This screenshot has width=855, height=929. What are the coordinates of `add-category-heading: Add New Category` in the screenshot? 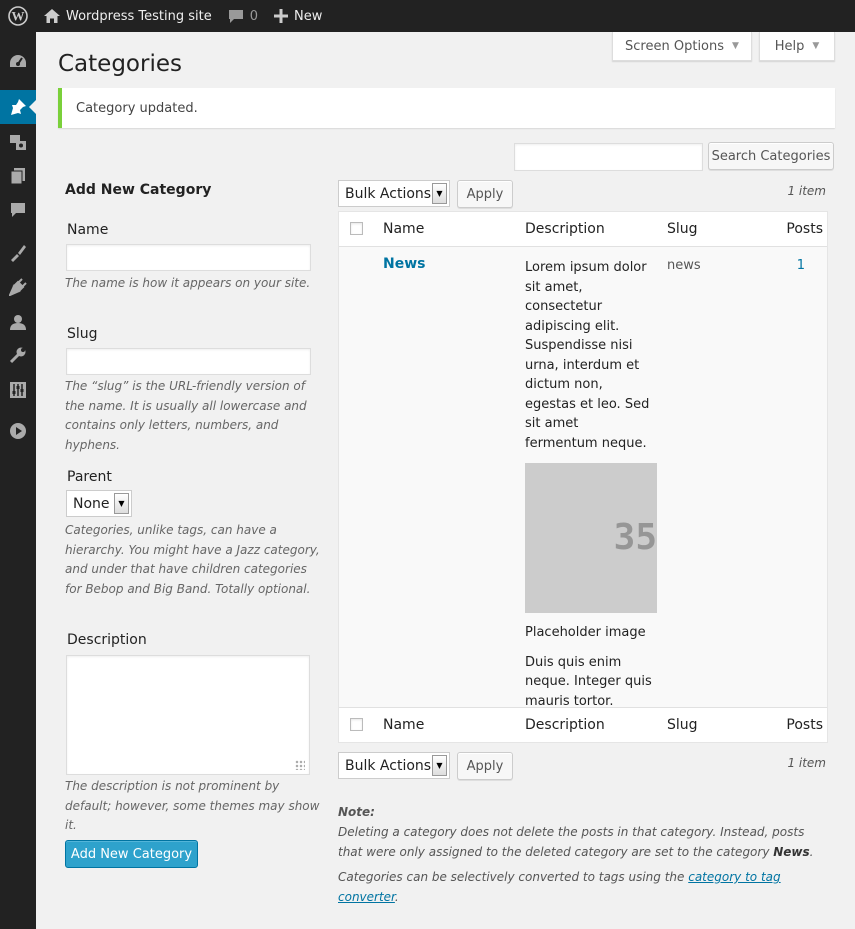 It's located at (138, 190).